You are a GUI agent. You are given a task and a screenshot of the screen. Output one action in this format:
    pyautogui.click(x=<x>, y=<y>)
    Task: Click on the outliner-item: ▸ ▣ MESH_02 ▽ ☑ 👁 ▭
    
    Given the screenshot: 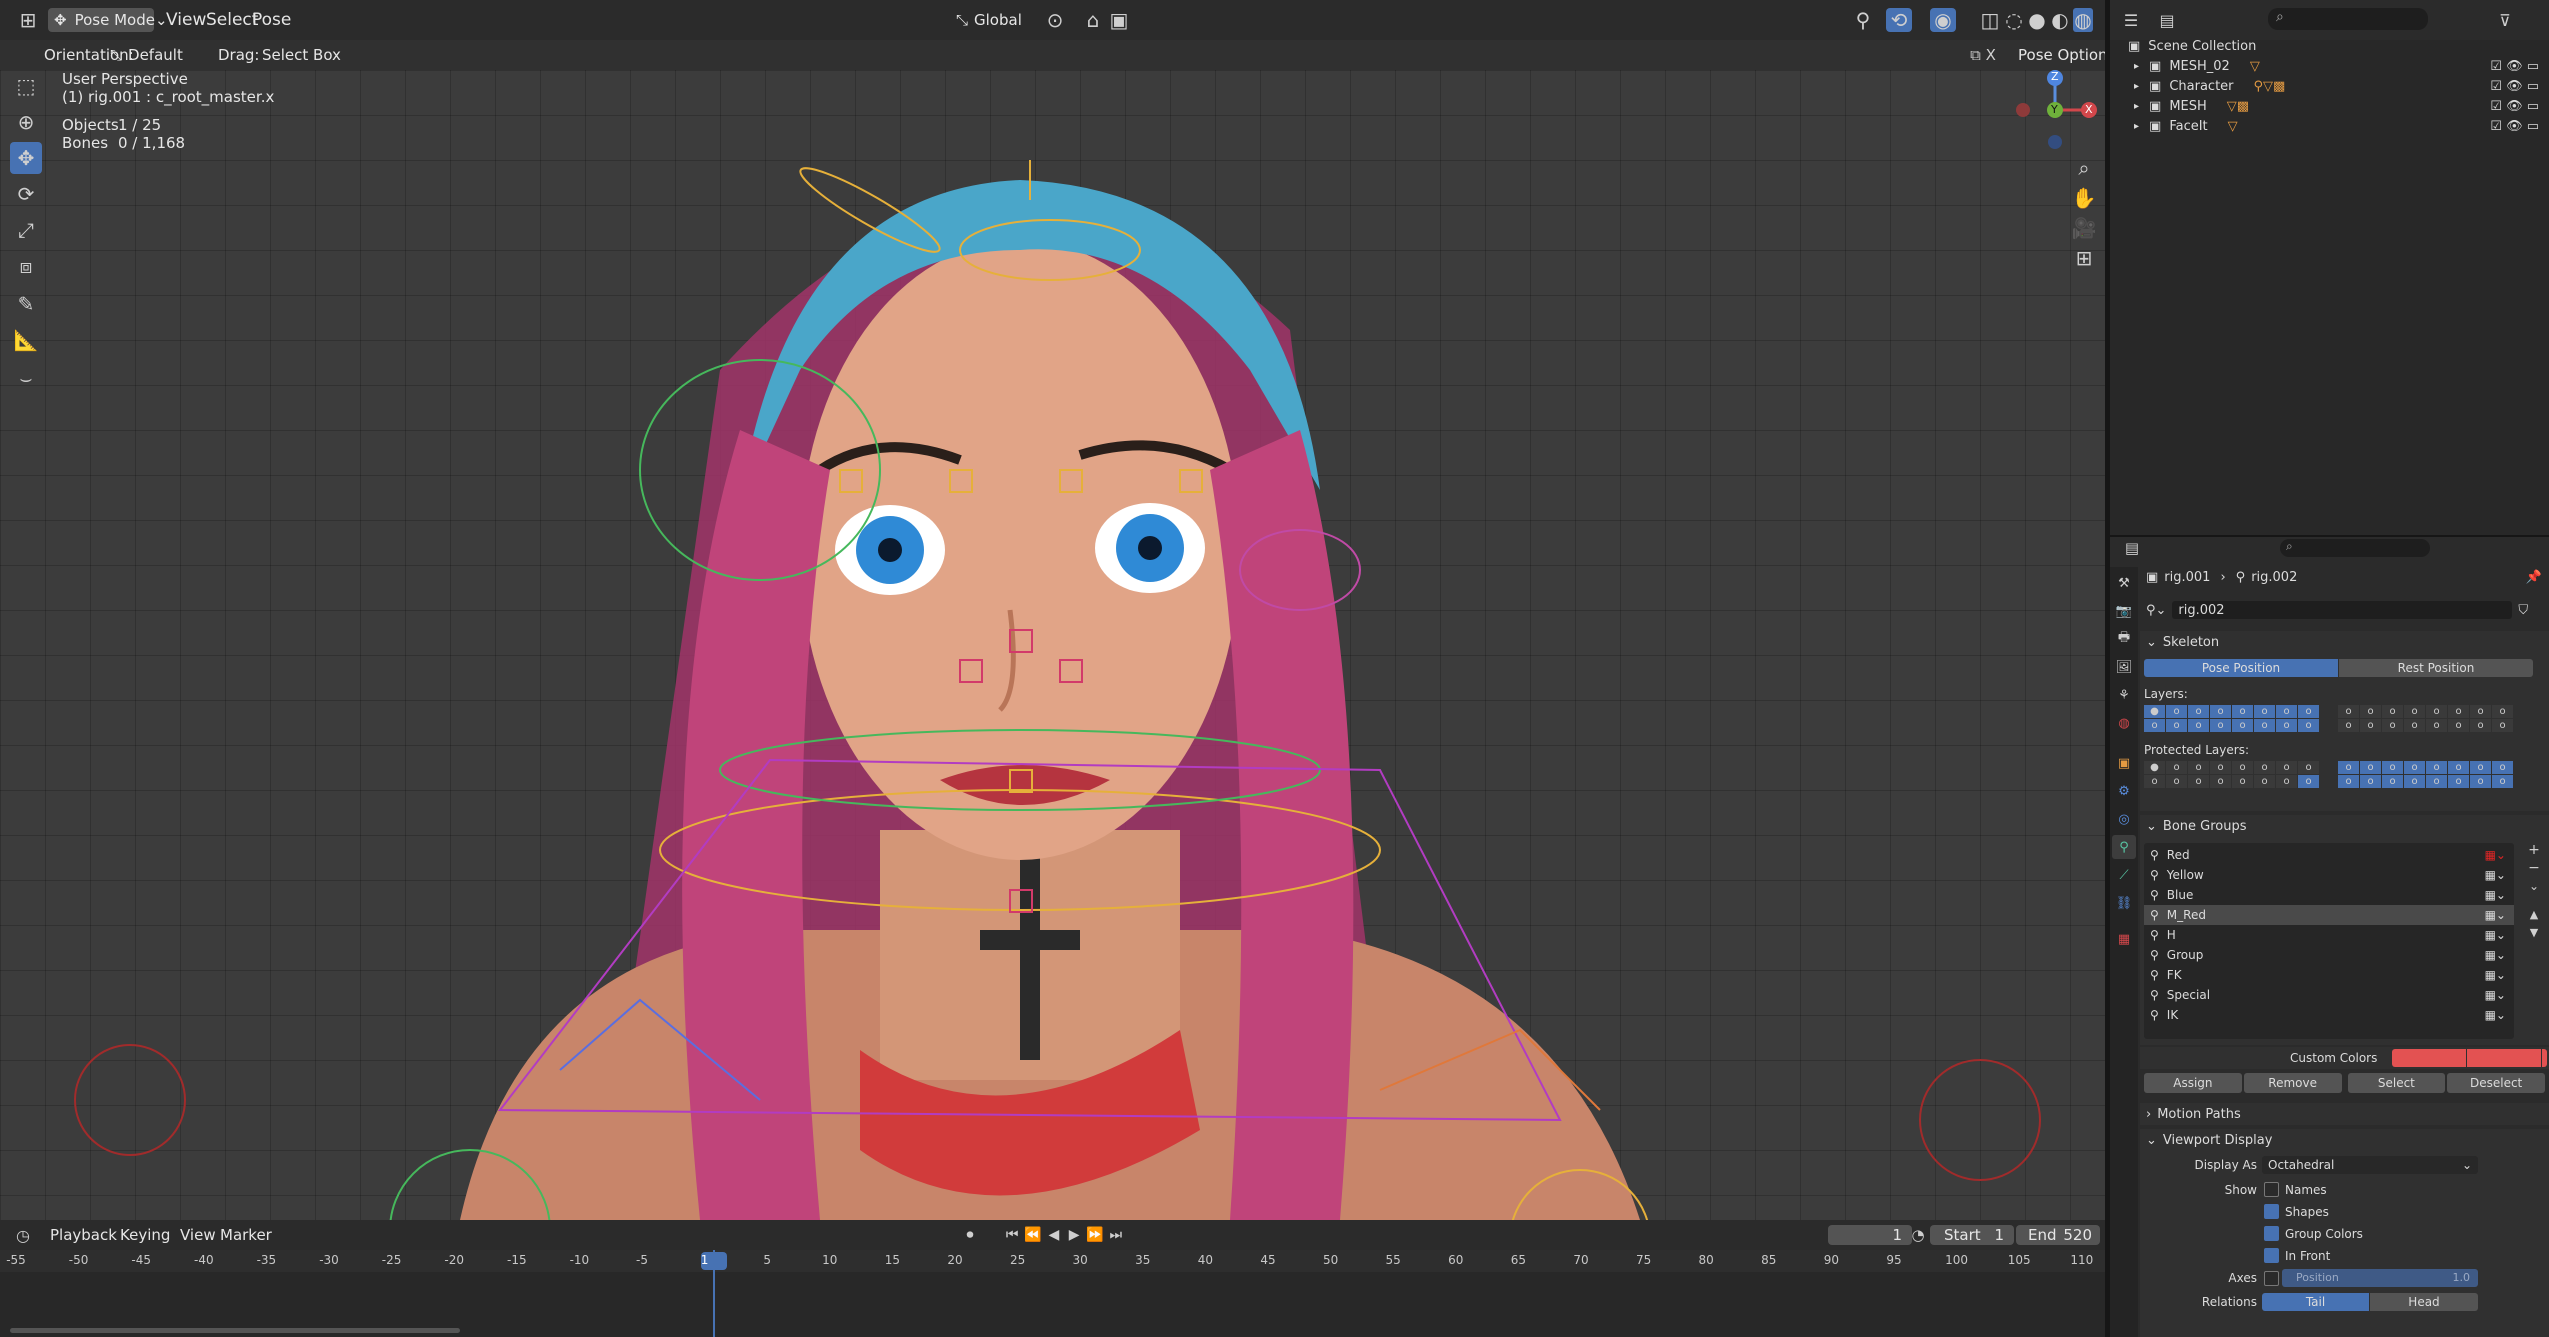 What is the action you would take?
    pyautogui.click(x=2329, y=66)
    